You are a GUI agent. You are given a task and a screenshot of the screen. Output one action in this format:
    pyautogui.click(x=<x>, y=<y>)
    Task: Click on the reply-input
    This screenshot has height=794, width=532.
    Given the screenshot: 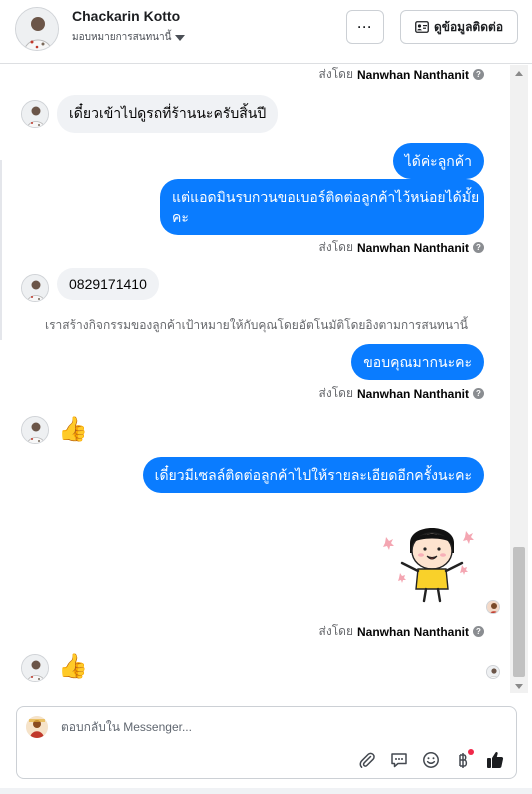 What is the action you would take?
    pyautogui.click(x=251, y=727)
    